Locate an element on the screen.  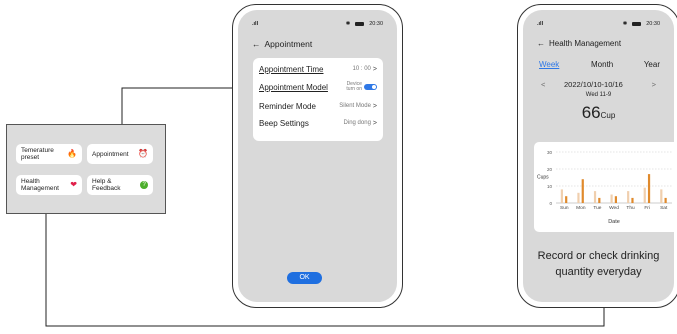
y-tick-label: 30 is located at coordinates (550, 152).